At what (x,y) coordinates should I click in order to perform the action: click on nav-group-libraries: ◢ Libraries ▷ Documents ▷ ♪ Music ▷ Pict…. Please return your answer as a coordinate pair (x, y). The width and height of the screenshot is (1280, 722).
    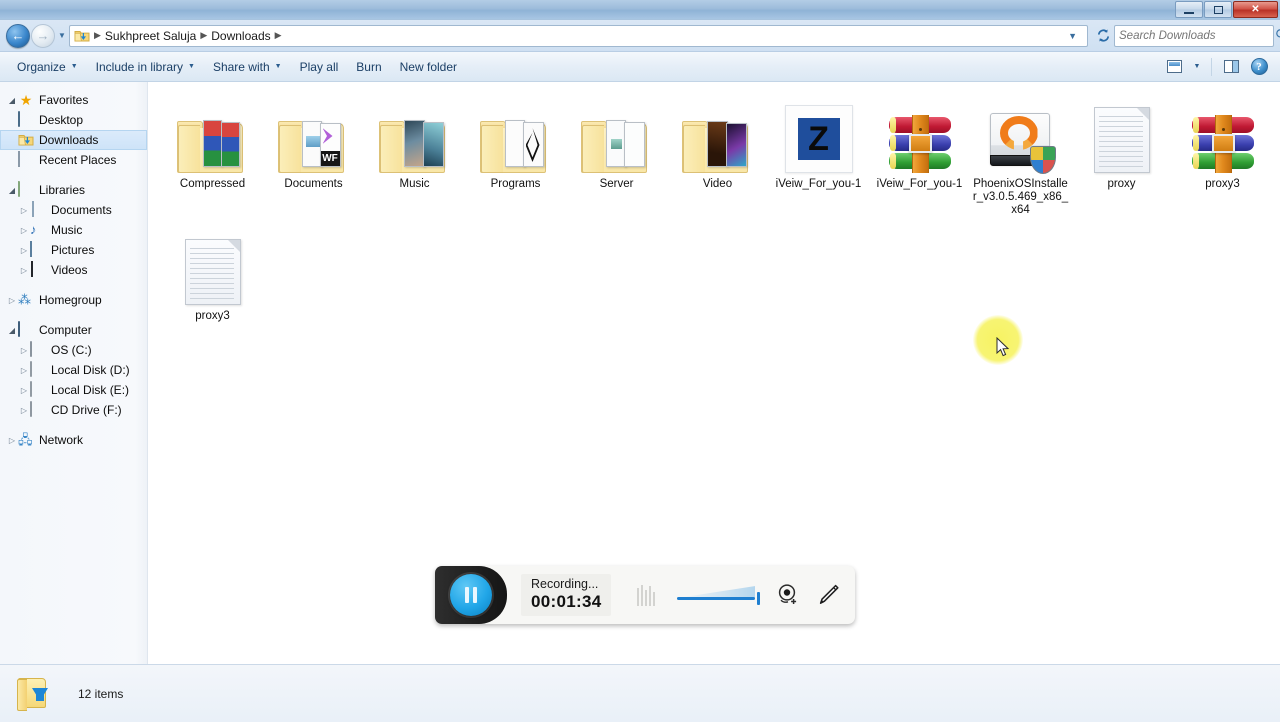
    Looking at the image, I should click on (73, 230).